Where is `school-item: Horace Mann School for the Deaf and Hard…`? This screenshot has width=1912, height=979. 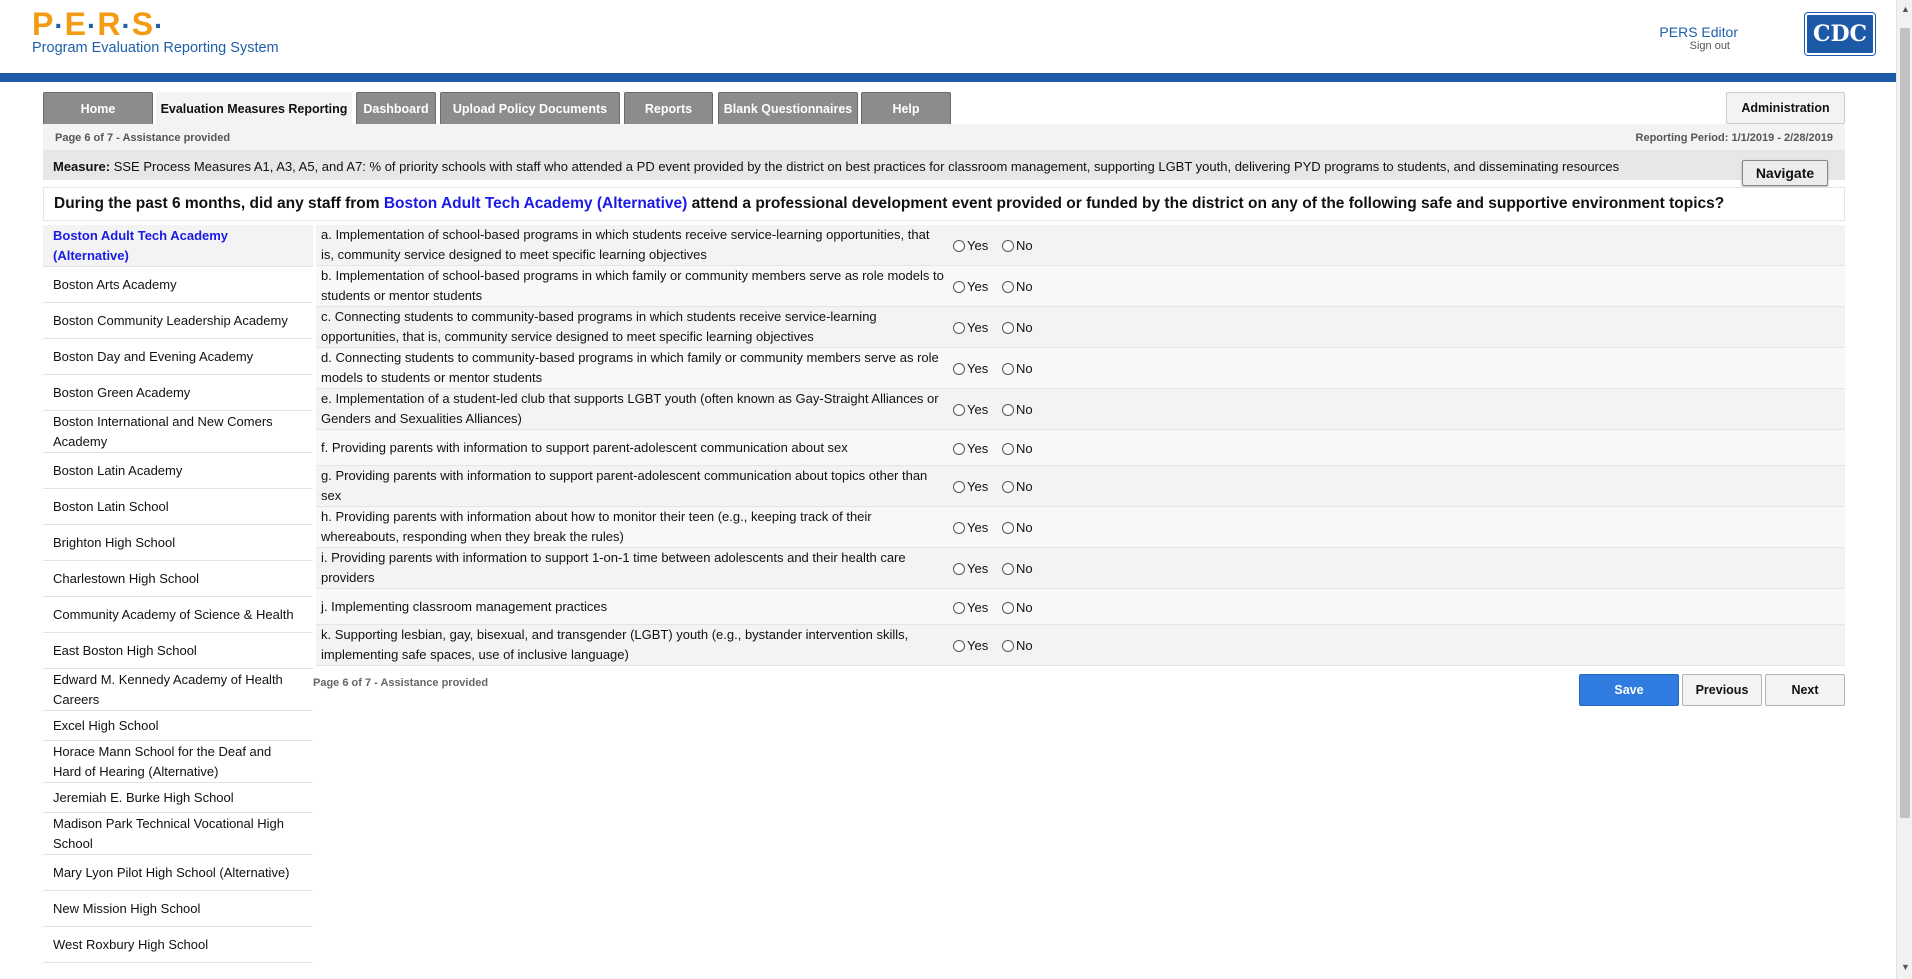
school-item: Horace Mann School for the Deaf and Hard… is located at coordinates (178, 762).